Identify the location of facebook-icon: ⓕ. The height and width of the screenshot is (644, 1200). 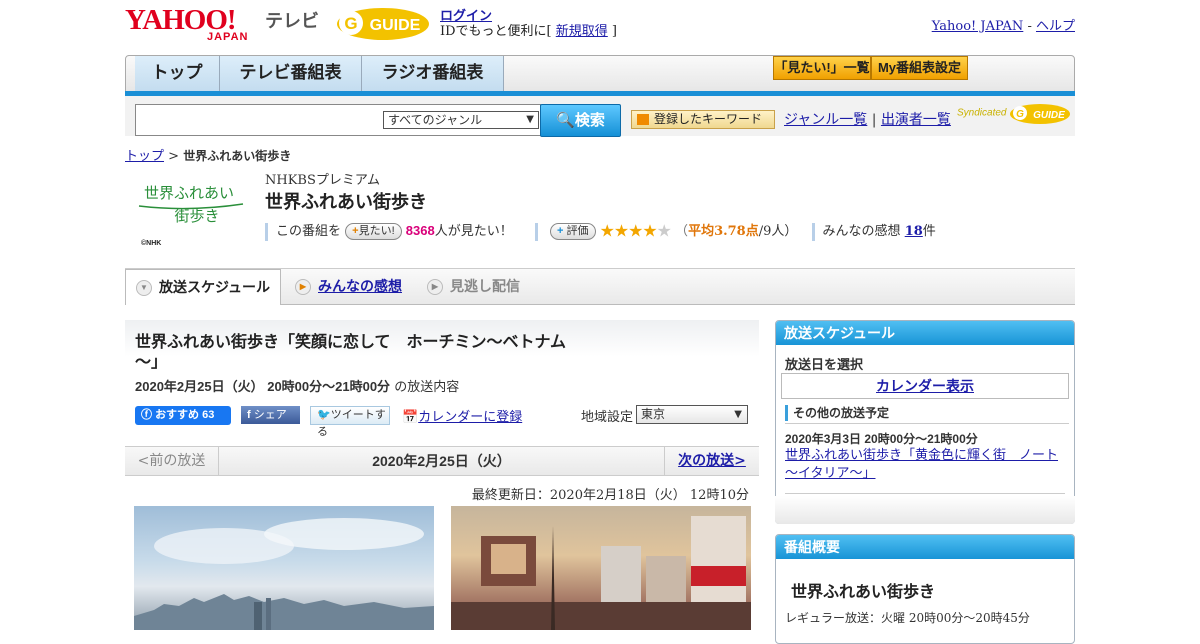
(148, 415).